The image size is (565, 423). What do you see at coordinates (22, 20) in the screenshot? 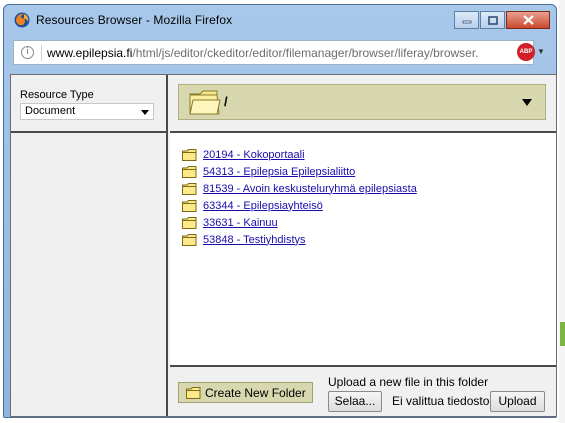
I see `firefox-icon` at bounding box center [22, 20].